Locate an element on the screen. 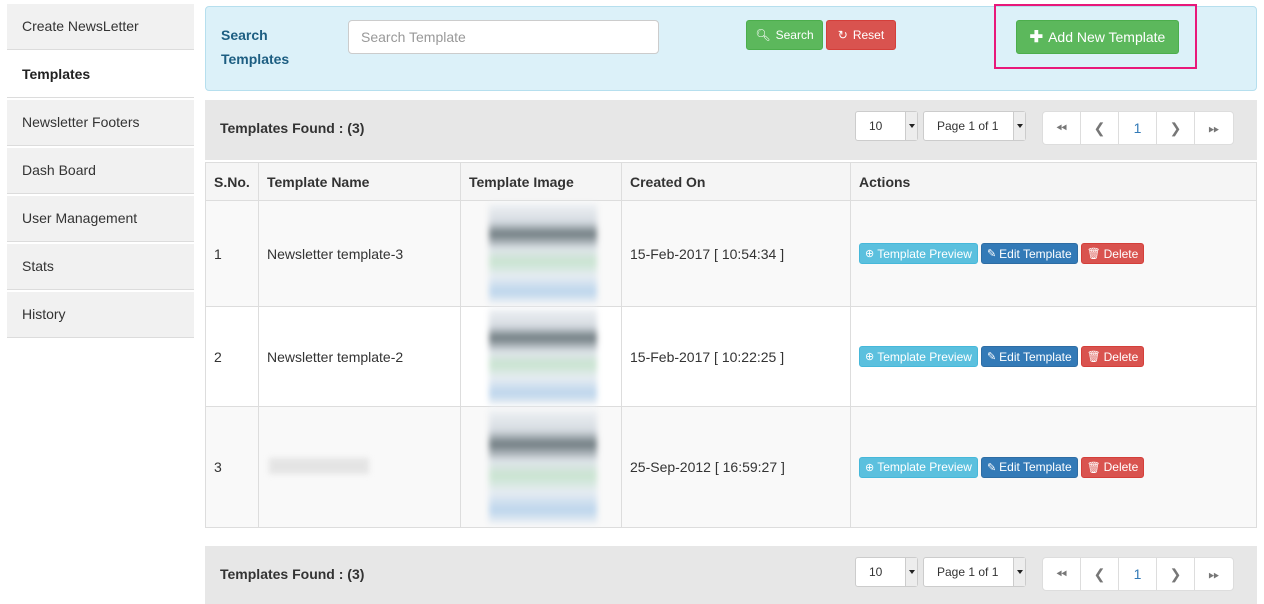  add-new-template-button: ✚ Add New Template is located at coordinates (1097, 37).